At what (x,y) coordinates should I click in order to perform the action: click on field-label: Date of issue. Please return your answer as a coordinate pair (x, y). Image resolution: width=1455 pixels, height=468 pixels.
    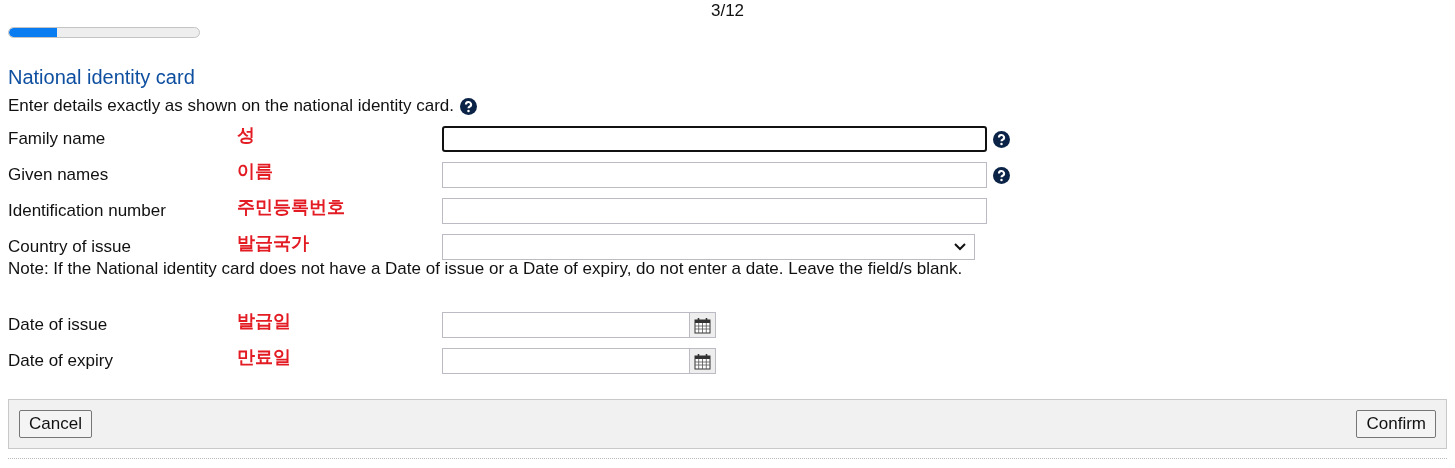
    Looking at the image, I should click on (58, 325).